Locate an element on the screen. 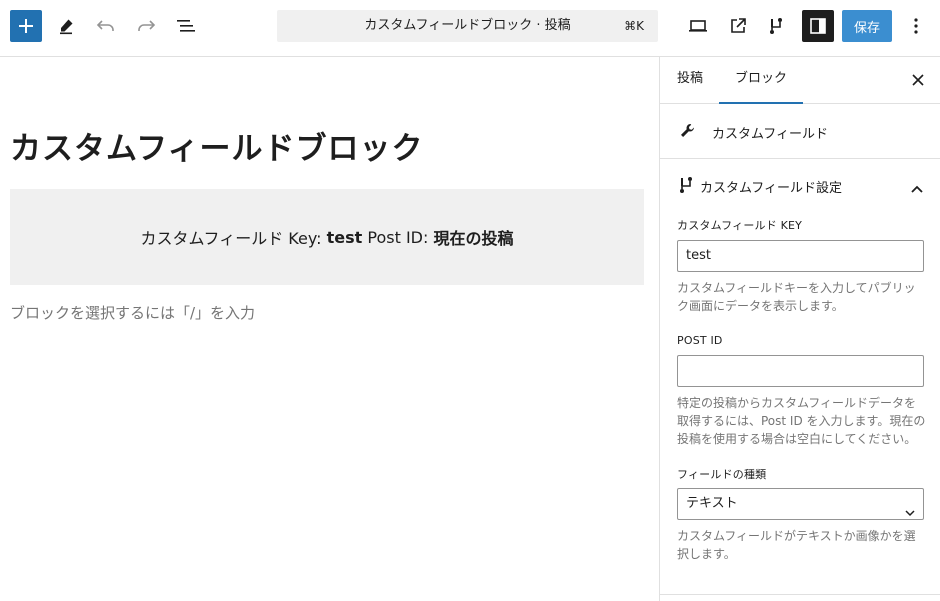 The height and width of the screenshot is (601, 940). document-title: カスタムフィールドブロック · 投稿 is located at coordinates (467, 25).